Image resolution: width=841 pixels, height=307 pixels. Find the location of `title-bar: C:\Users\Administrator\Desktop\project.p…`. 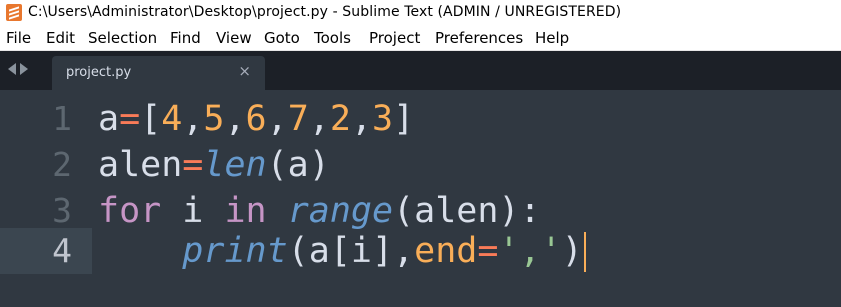

title-bar: C:\Users\Administrator\Desktop\project.p… is located at coordinates (420, 13).